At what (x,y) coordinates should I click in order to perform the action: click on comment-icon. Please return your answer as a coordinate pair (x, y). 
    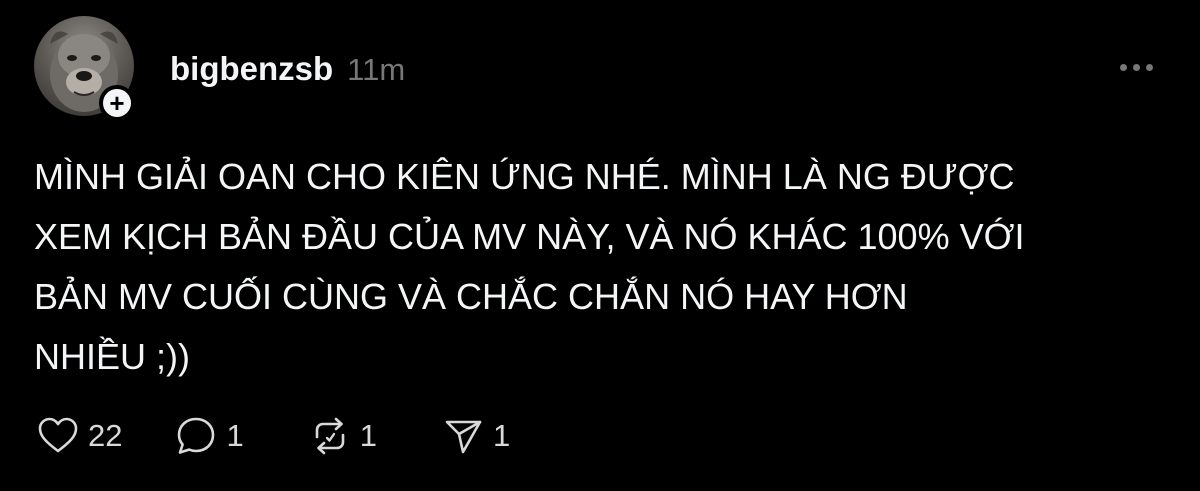
    Looking at the image, I should click on (196, 435).